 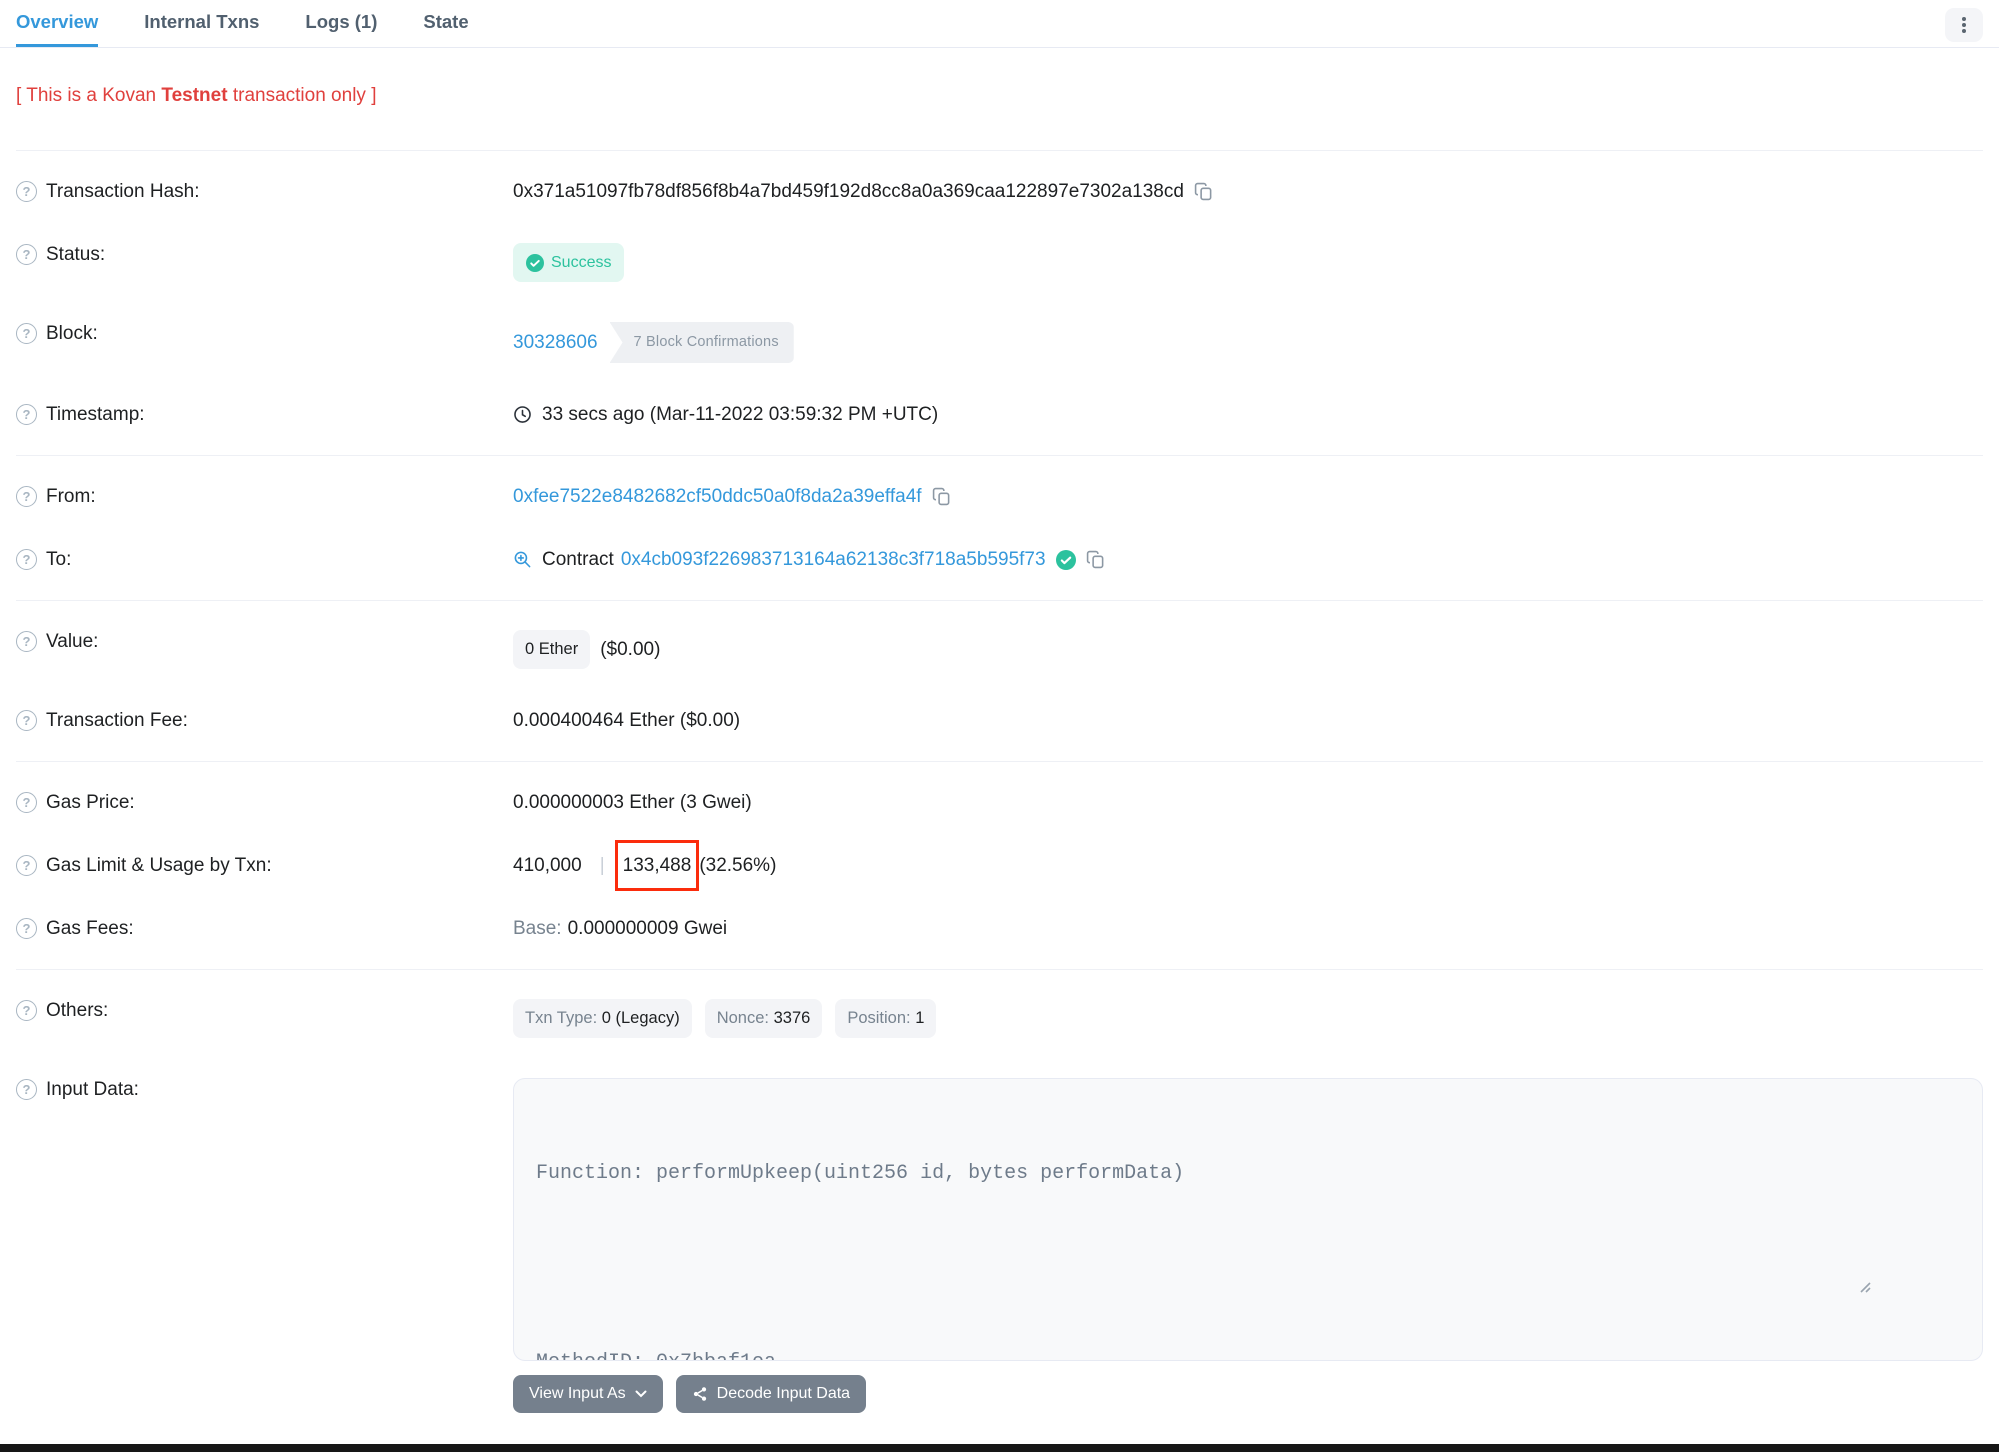 I want to click on gas-price-value: 0.000000003 Ether (3 Gwei), so click(x=632, y=802).